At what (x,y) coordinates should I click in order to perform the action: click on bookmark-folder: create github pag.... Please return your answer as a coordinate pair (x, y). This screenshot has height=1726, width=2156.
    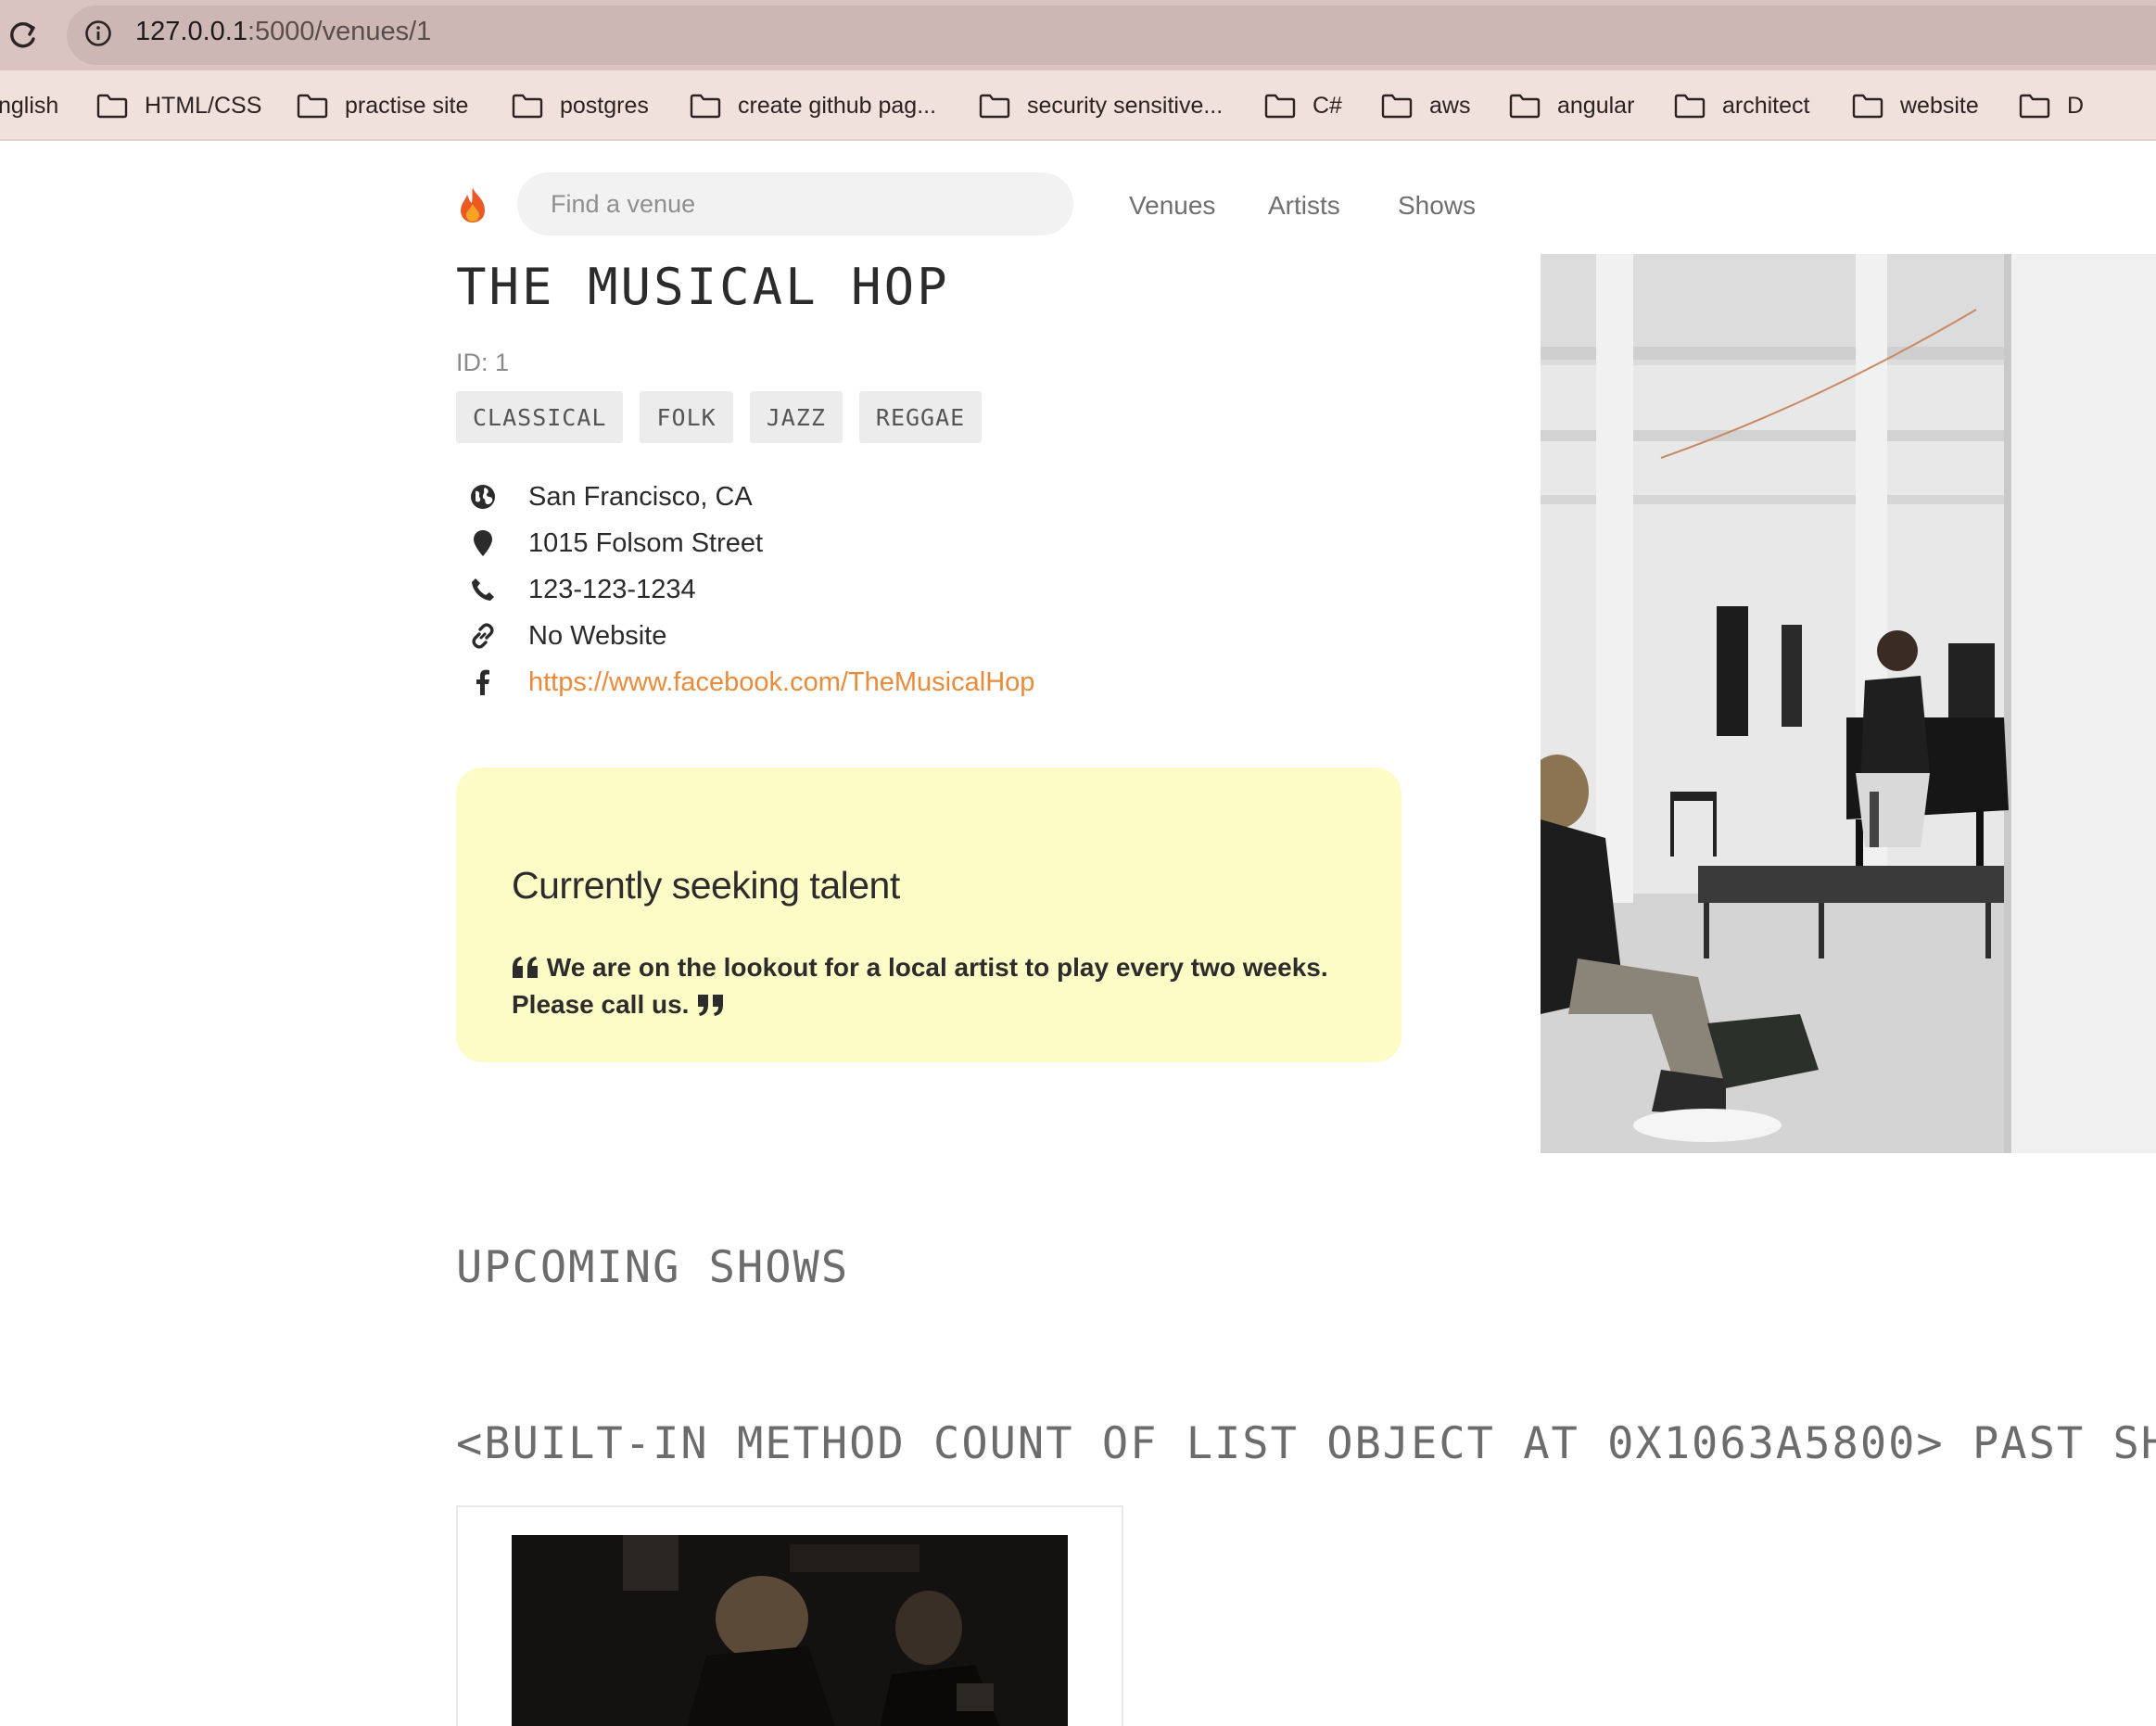
    Looking at the image, I should click on (813, 105).